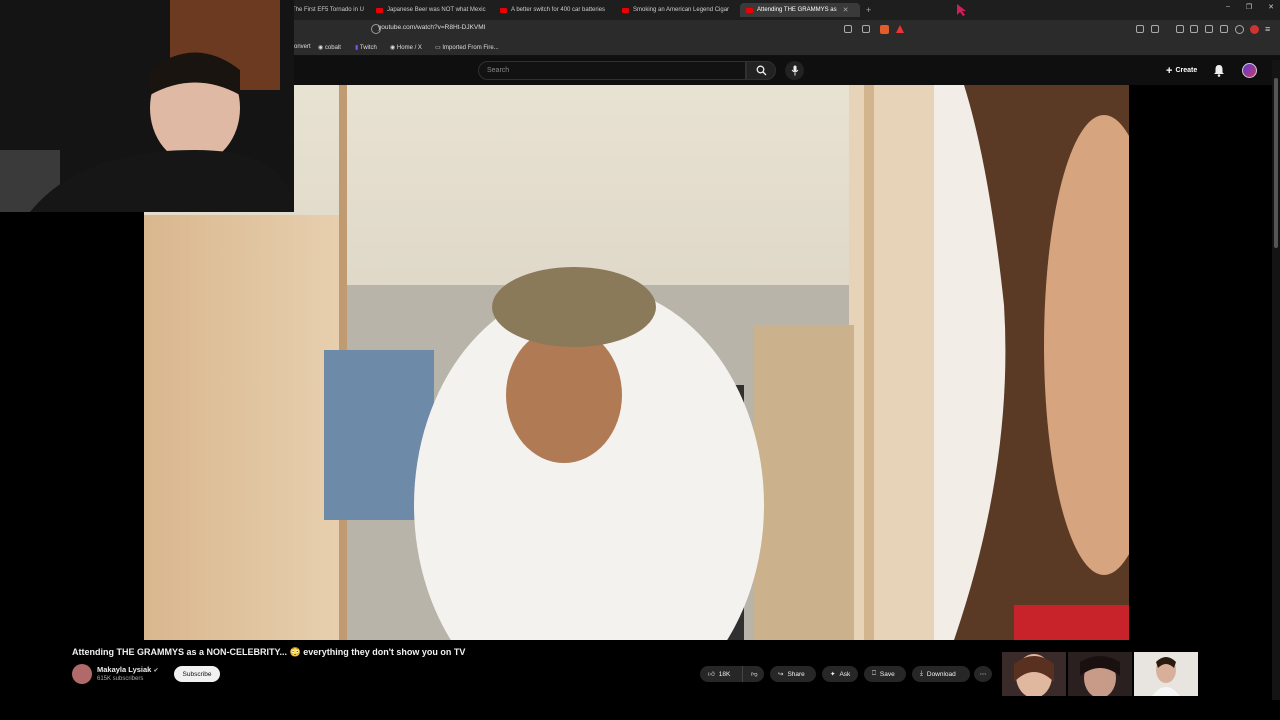  I want to click on sparkle-icon: ✦, so click(833, 674).